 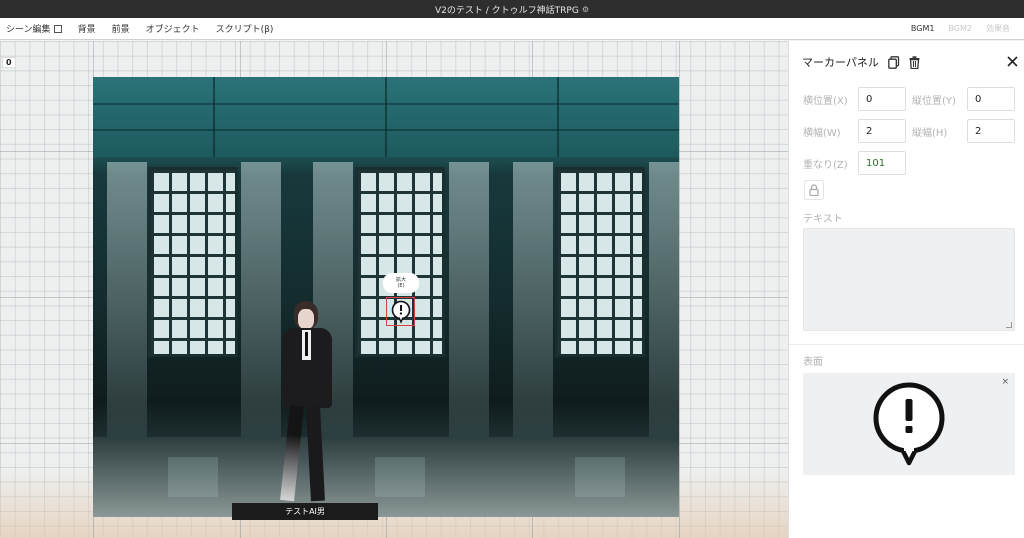 What do you see at coordinates (909, 279) in the screenshot?
I see `text-input` at bounding box center [909, 279].